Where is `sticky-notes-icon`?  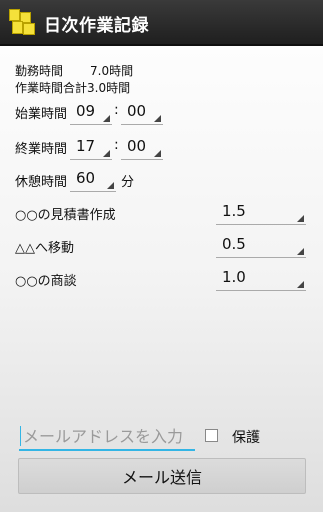 sticky-notes-icon is located at coordinates (22, 22).